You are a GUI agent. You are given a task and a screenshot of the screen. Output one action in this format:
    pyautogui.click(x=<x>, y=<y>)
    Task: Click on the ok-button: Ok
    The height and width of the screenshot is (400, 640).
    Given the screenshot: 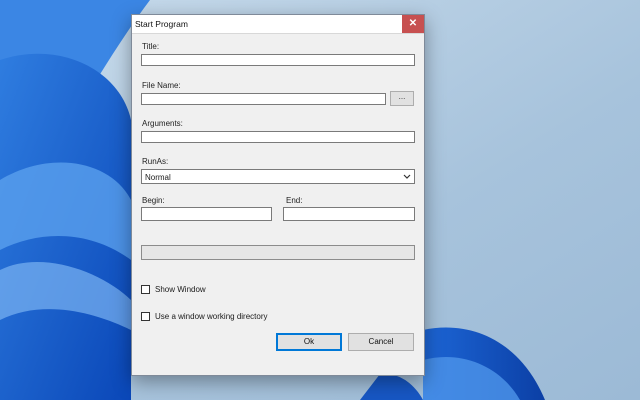 What is the action you would take?
    pyautogui.click(x=309, y=342)
    